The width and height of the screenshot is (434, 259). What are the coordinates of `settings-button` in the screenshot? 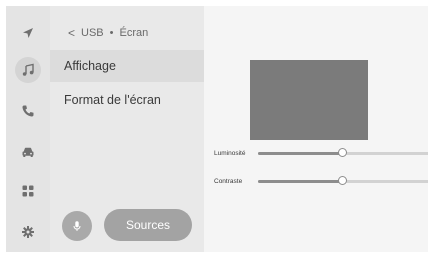 It's located at (28, 232).